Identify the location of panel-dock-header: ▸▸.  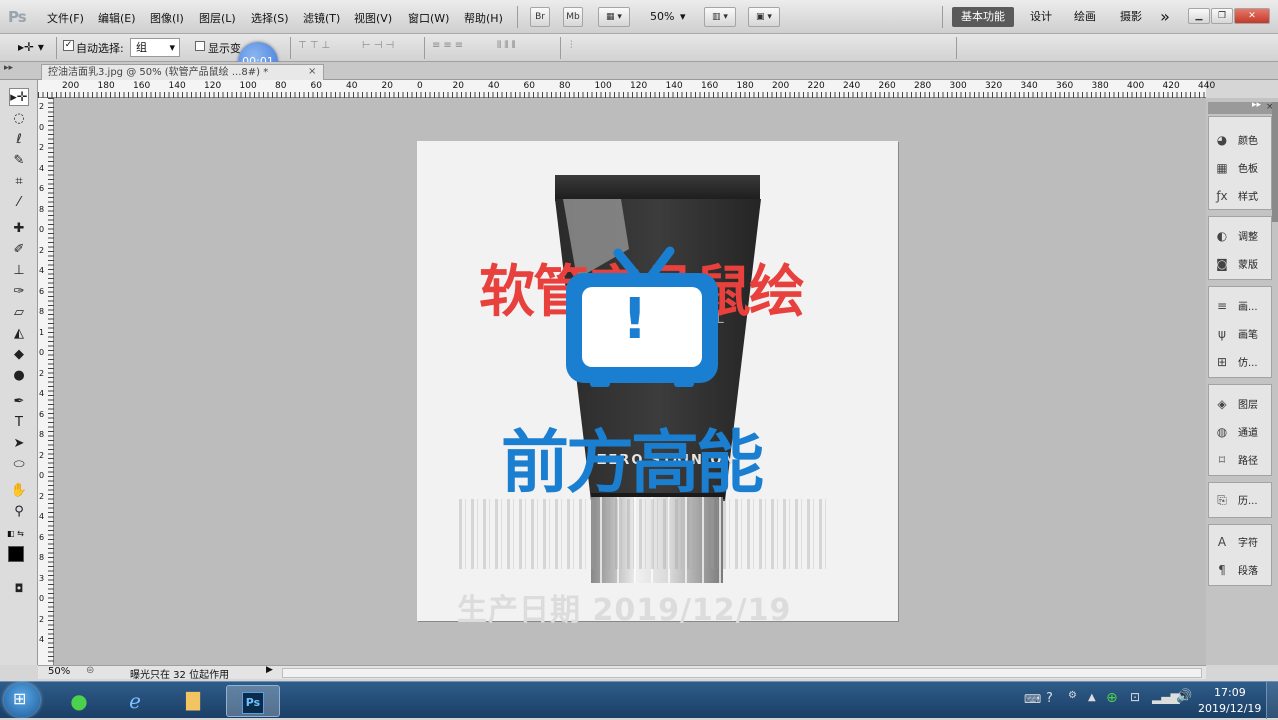
(1240, 107).